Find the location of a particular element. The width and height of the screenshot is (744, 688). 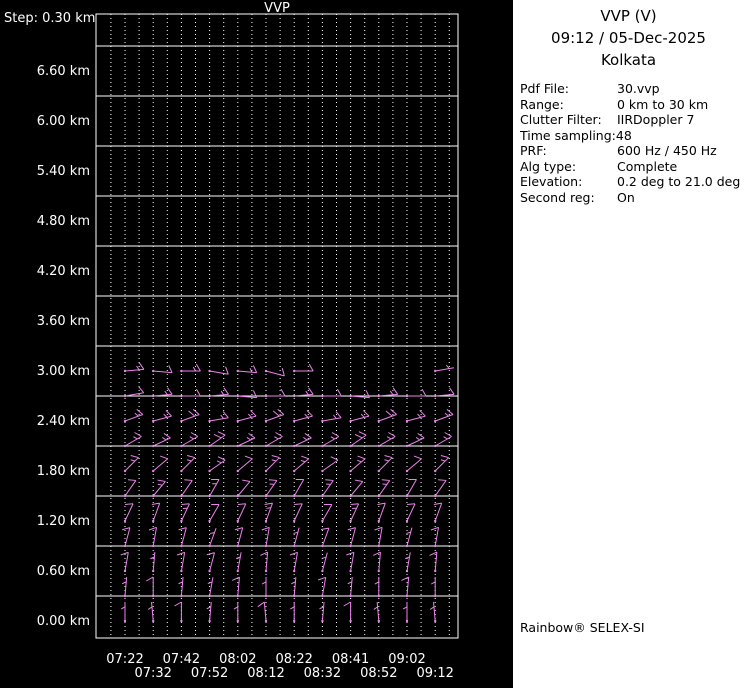

param-row: Pdf File: 30.vvp is located at coordinates (628, 89).